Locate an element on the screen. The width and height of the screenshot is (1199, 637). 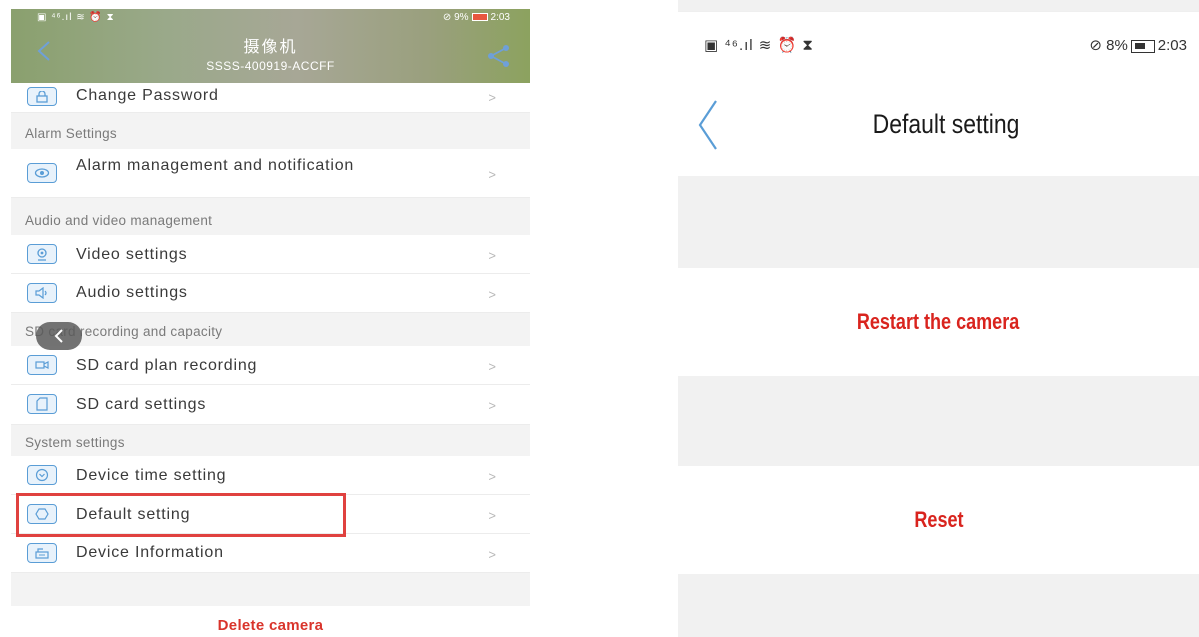
item-label: SD card plan recording is located at coordinates (167, 365).